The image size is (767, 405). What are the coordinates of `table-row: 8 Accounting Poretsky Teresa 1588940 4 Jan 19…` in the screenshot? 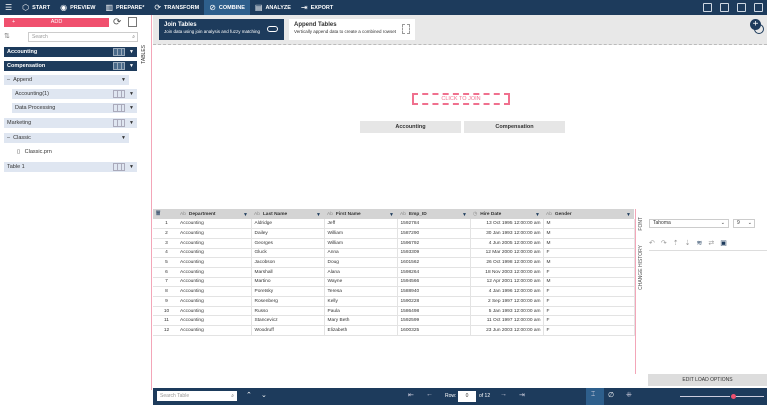 It's located at (394, 291).